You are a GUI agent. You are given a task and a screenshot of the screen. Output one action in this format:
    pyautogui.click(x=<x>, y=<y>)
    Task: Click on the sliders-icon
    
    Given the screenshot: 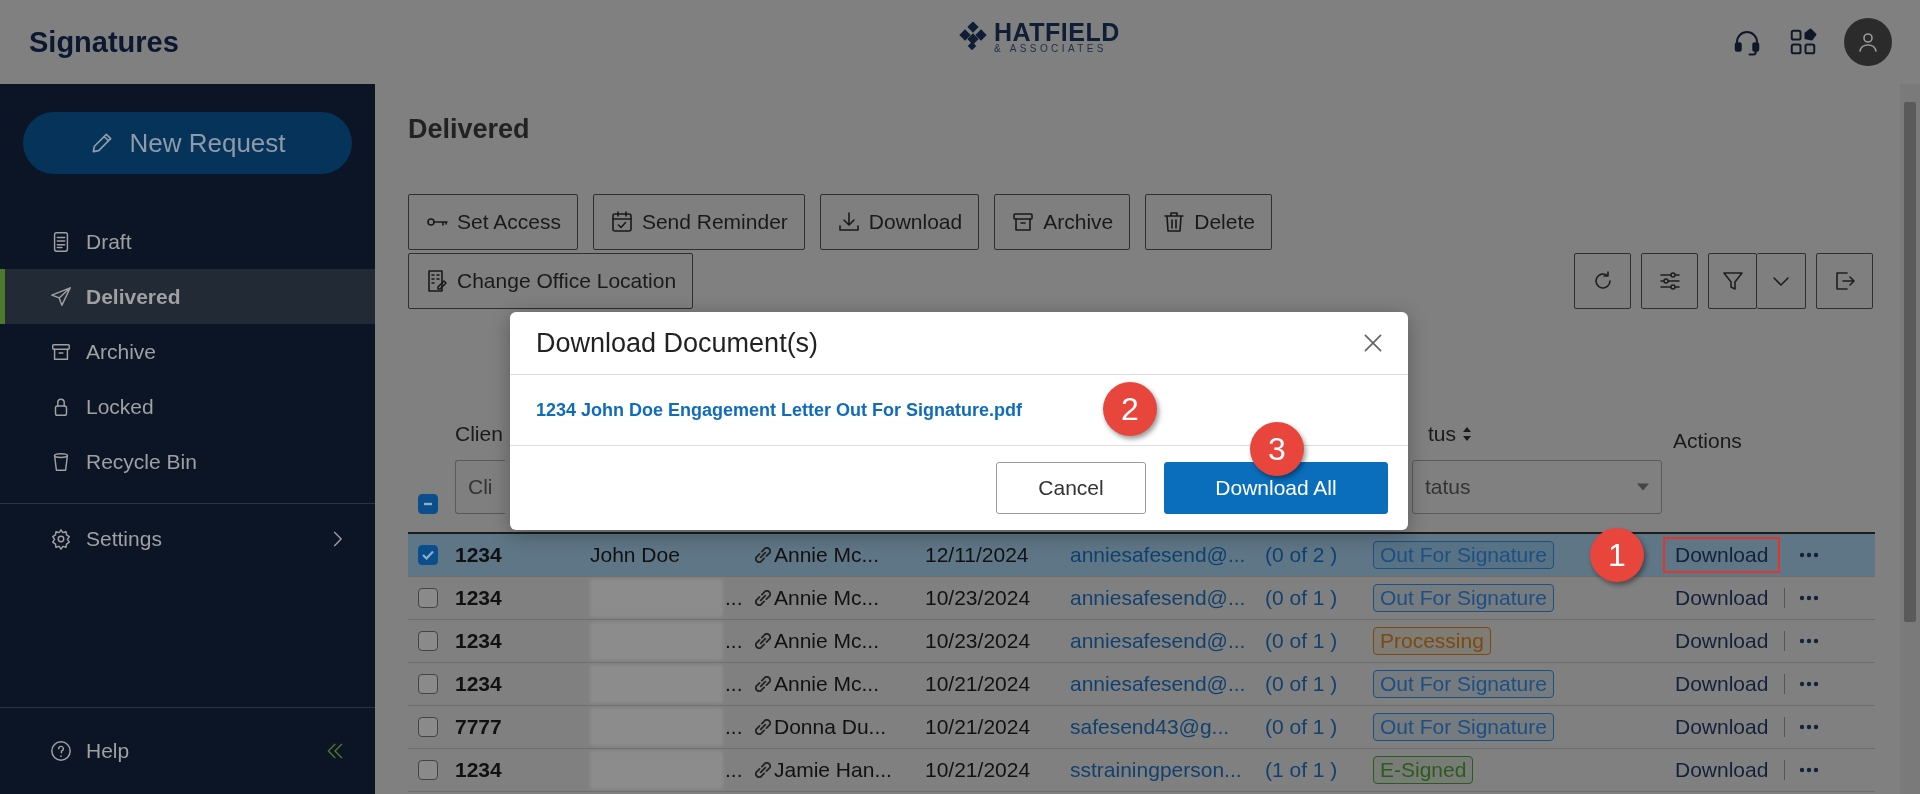 What is the action you would take?
    pyautogui.click(x=1669, y=281)
    